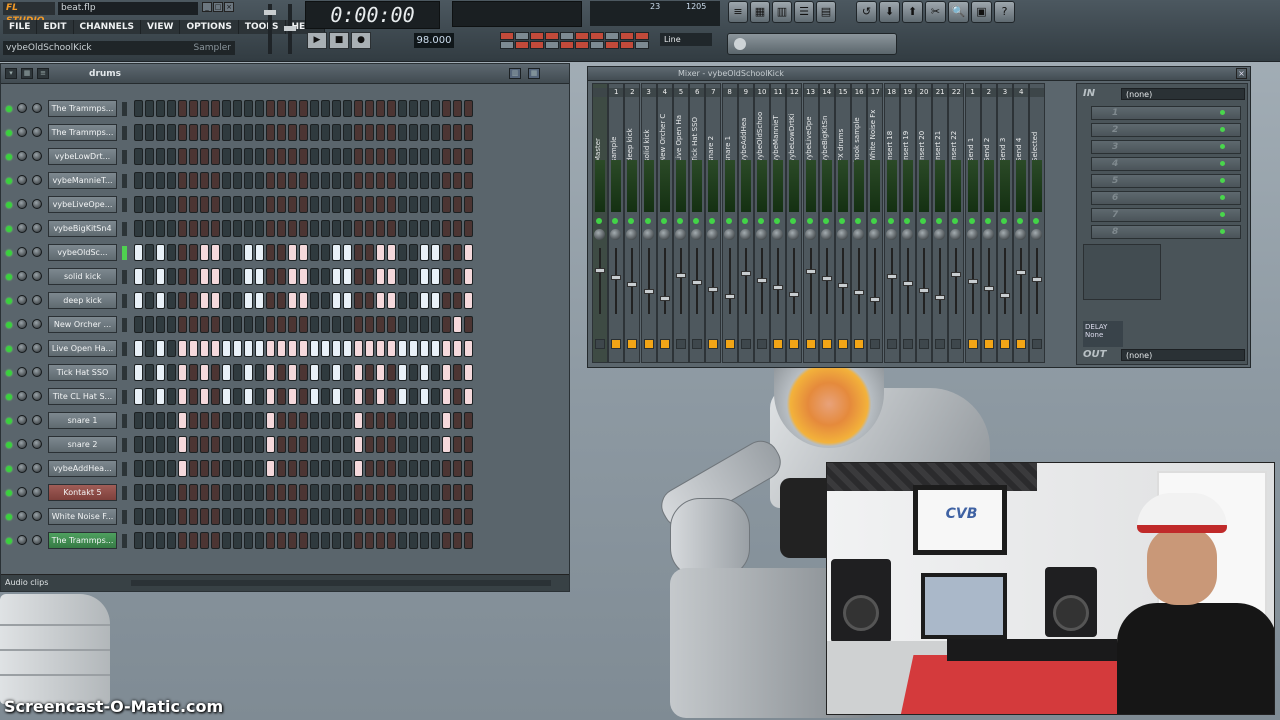  Describe the element at coordinates (82, 492) in the screenshot. I see `channel-name-button: Kontakt 5` at that location.